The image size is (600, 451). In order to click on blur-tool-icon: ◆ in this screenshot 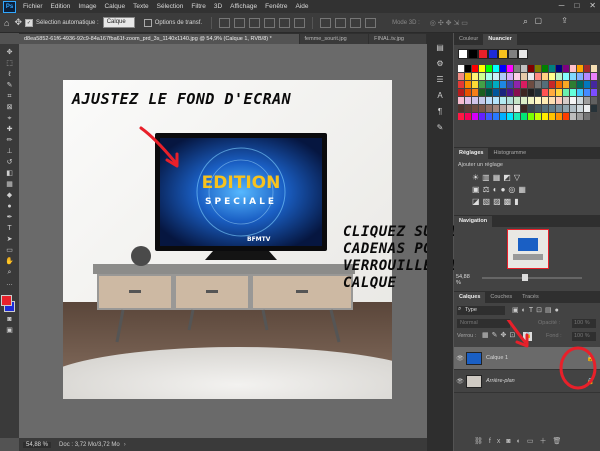, I will do `click(10, 196)`.